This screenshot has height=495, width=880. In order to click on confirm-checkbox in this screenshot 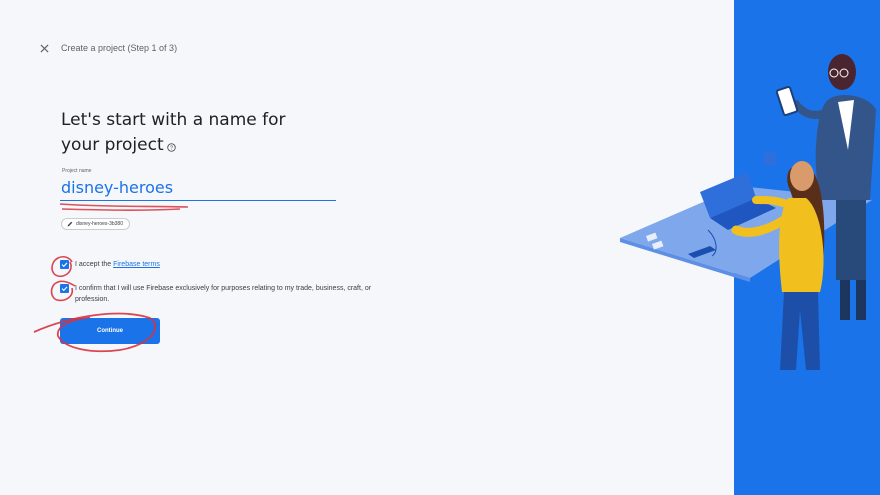, I will do `click(64, 288)`.